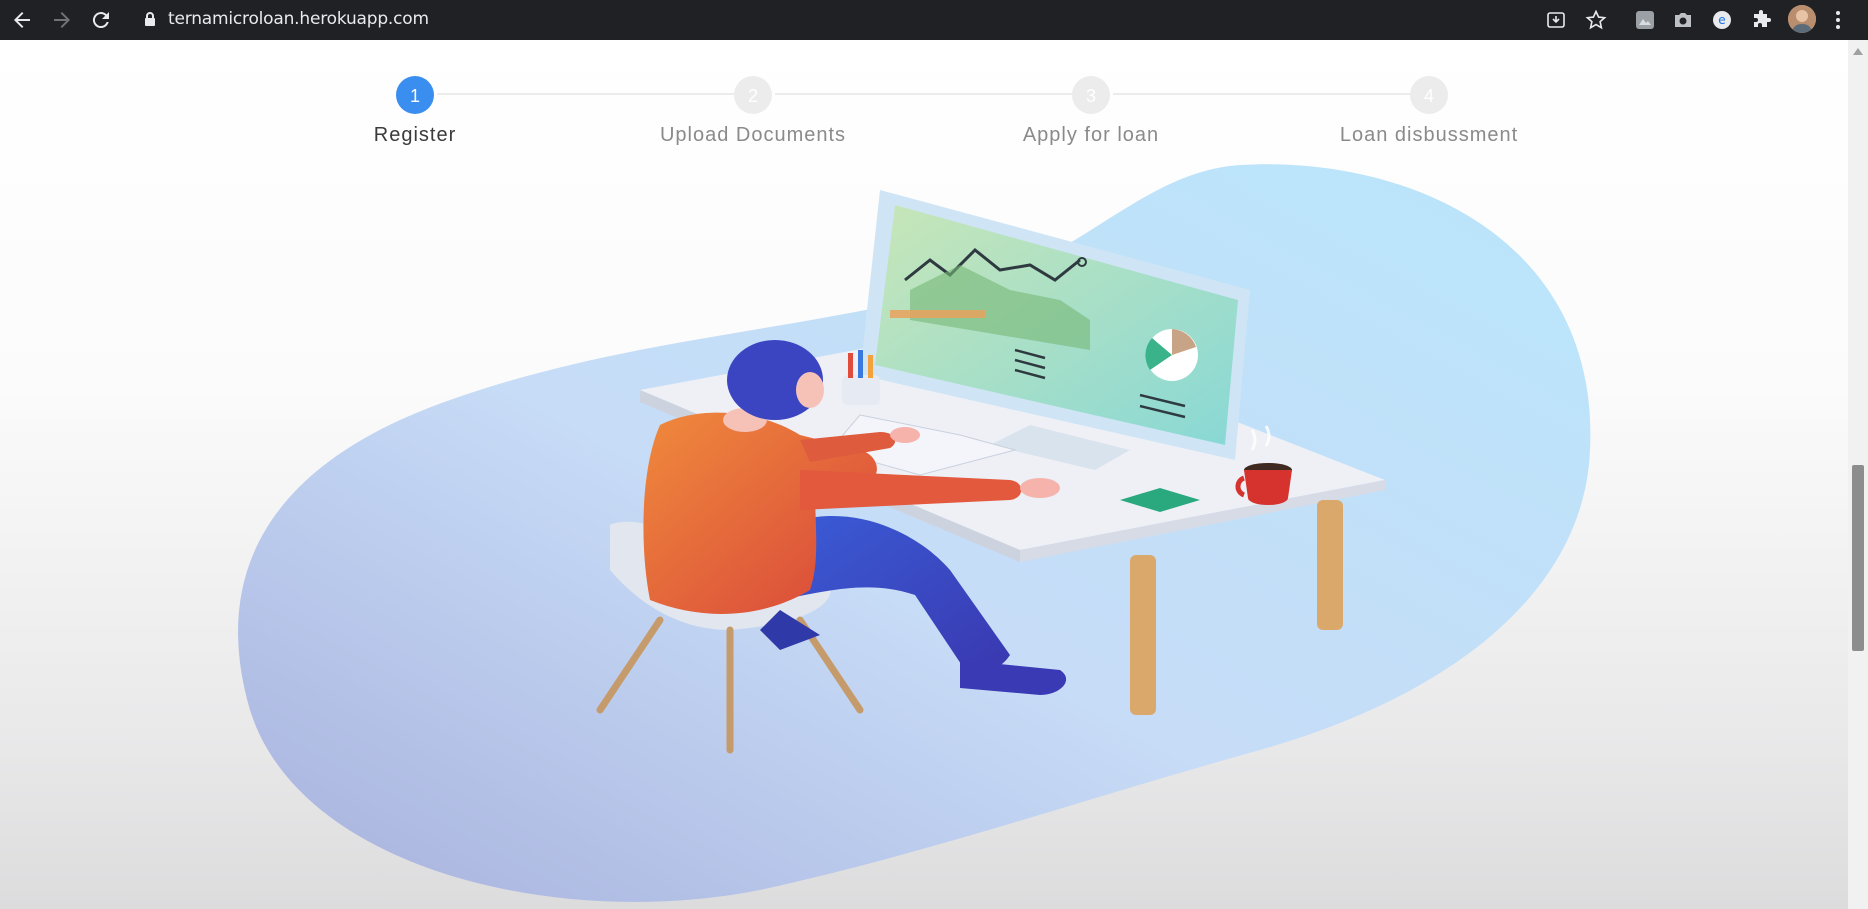  What do you see at coordinates (1429, 95) in the screenshot?
I see `step-number: 4` at bounding box center [1429, 95].